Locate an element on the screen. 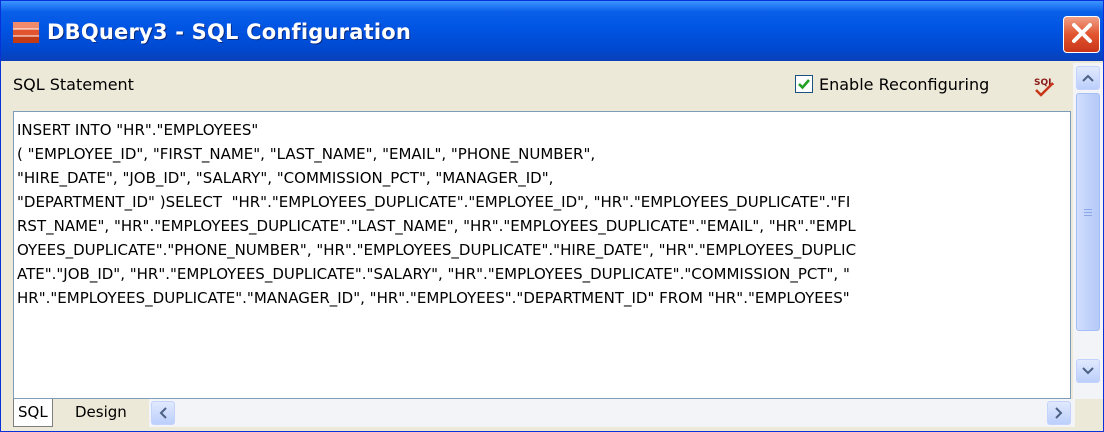 This screenshot has height=432, width=1104. scroll-up-button is located at coordinates (1088, 78).